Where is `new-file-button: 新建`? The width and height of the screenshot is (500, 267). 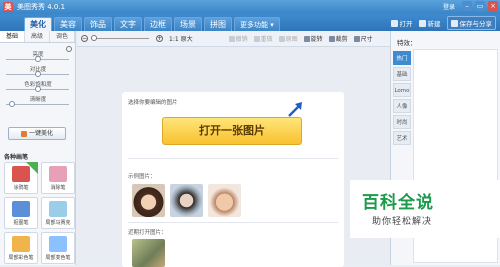
new-file-button: 新建 is located at coordinates (429, 23).